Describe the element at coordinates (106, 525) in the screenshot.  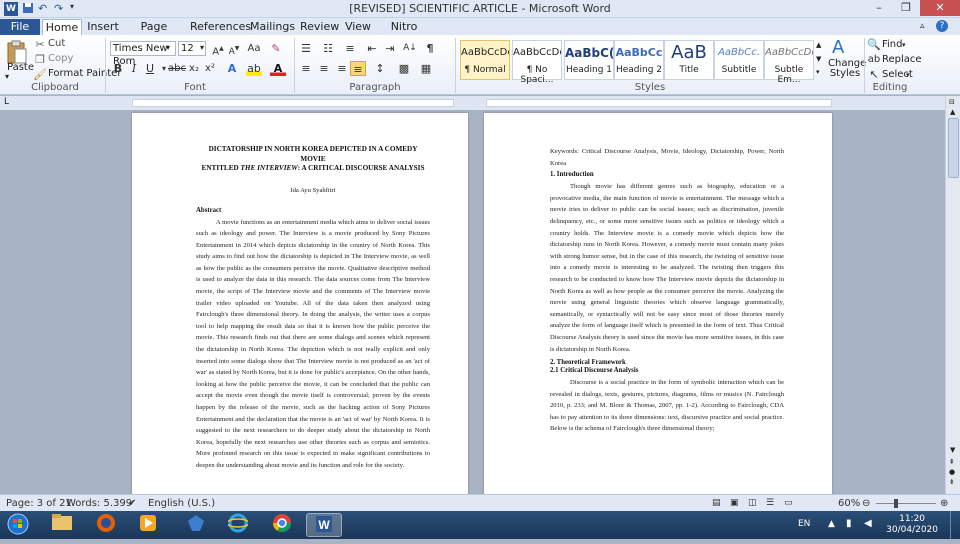
I see `firefox-icon` at that location.